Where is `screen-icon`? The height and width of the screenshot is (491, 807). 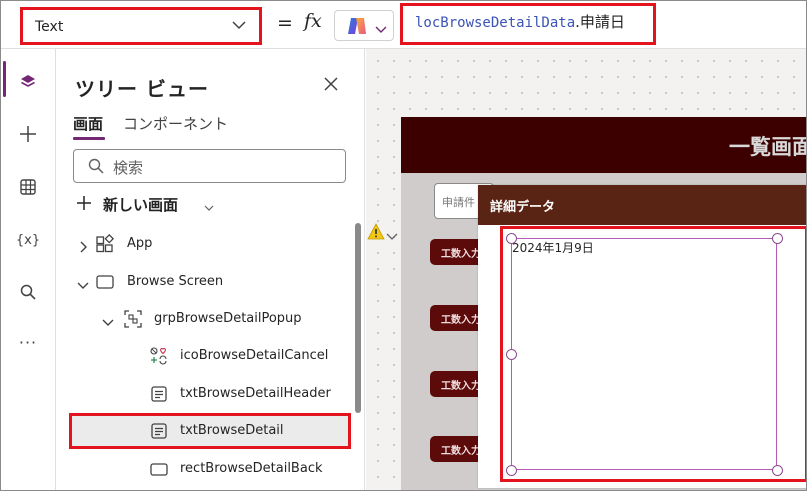
screen-icon is located at coordinates (105, 284).